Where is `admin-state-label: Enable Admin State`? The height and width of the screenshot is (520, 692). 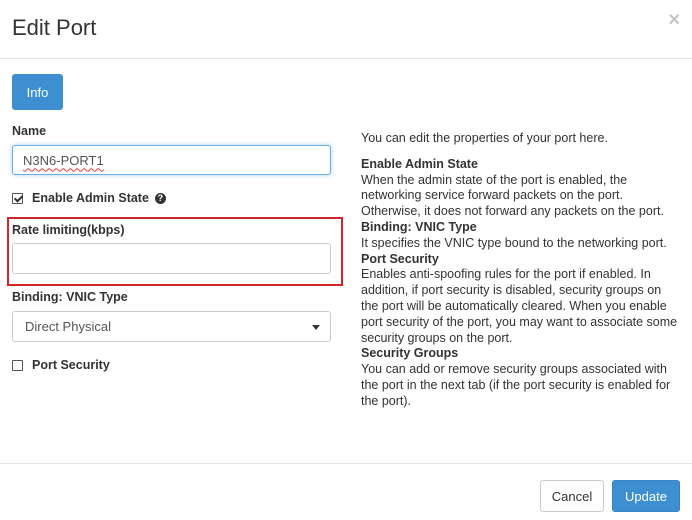 admin-state-label: Enable Admin State is located at coordinates (90, 198).